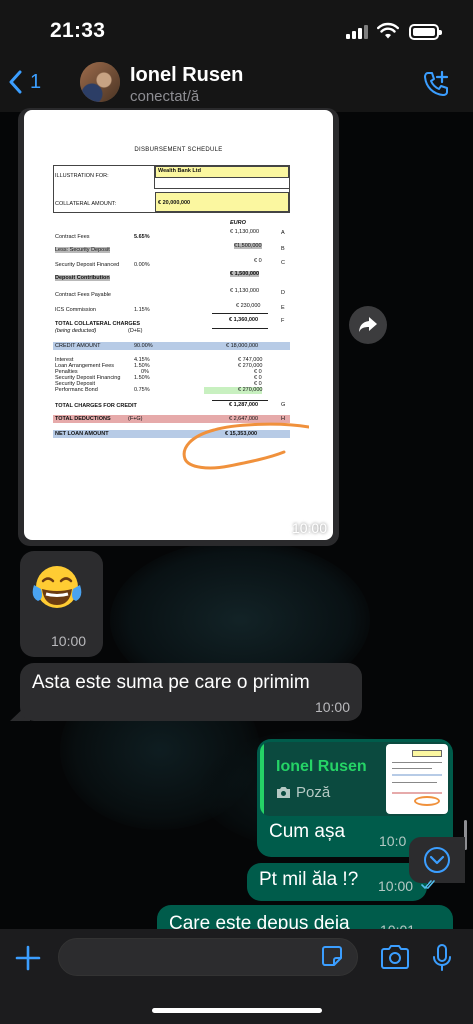 The image size is (473, 1024). I want to click on incoming-message: Asta este suma pe care o primim 10:00, so click(191, 692).